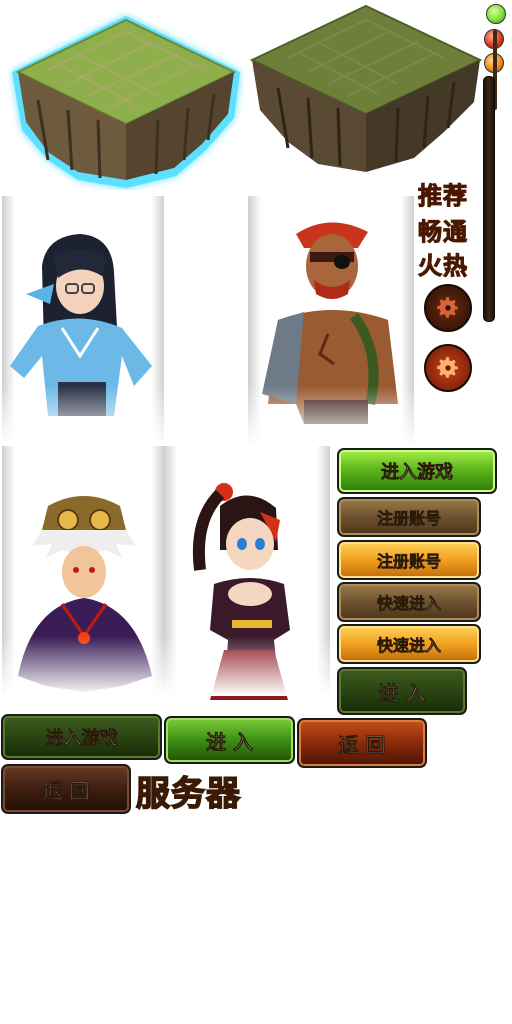  What do you see at coordinates (126, 100) in the screenshot?
I see `server-island-selected` at bounding box center [126, 100].